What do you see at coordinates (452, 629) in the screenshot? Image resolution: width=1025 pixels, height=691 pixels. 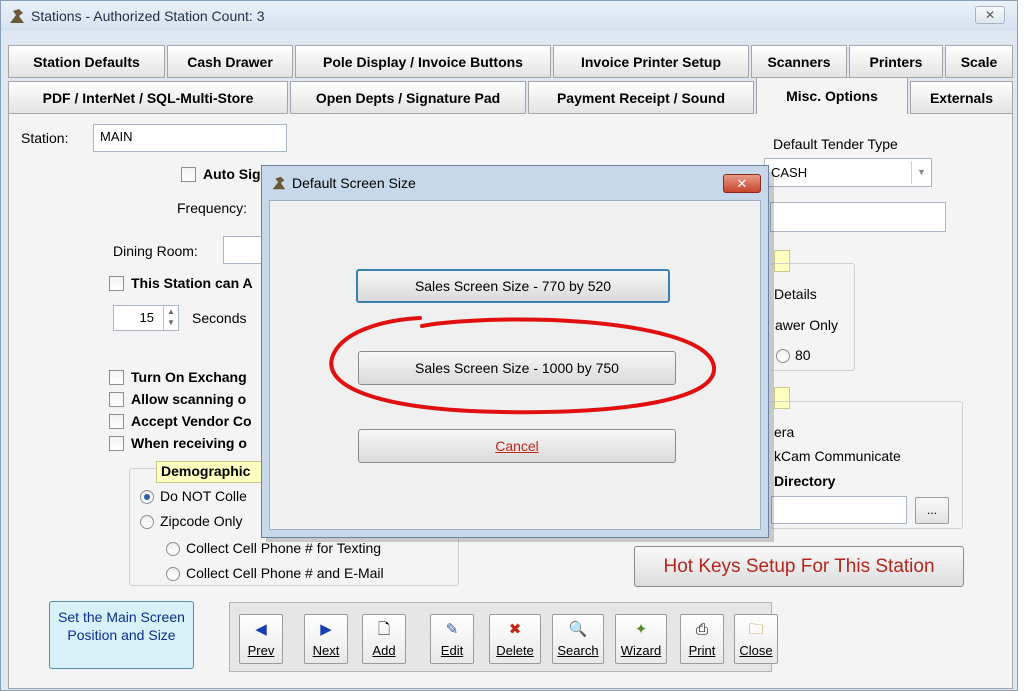 I see `edit-icon: ✎` at bounding box center [452, 629].